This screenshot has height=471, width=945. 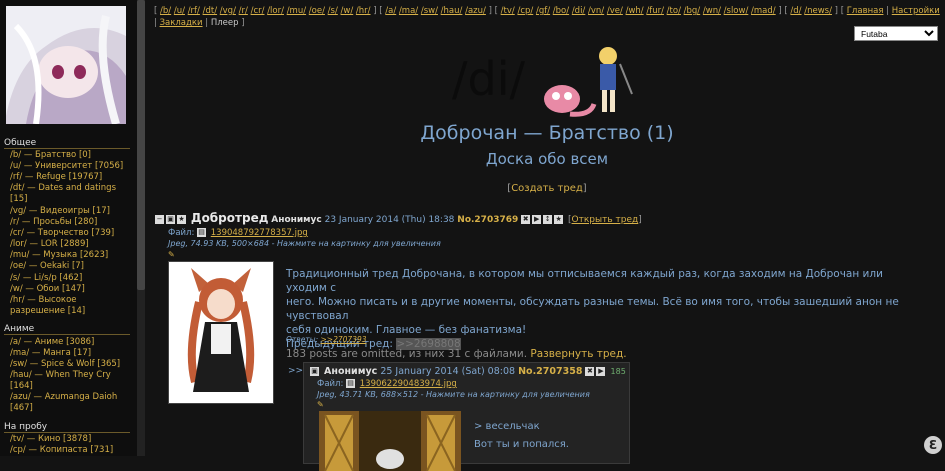 What do you see at coordinates (228, 11) in the screenshot?
I see `nav-board-vg: /vg/` at bounding box center [228, 11].